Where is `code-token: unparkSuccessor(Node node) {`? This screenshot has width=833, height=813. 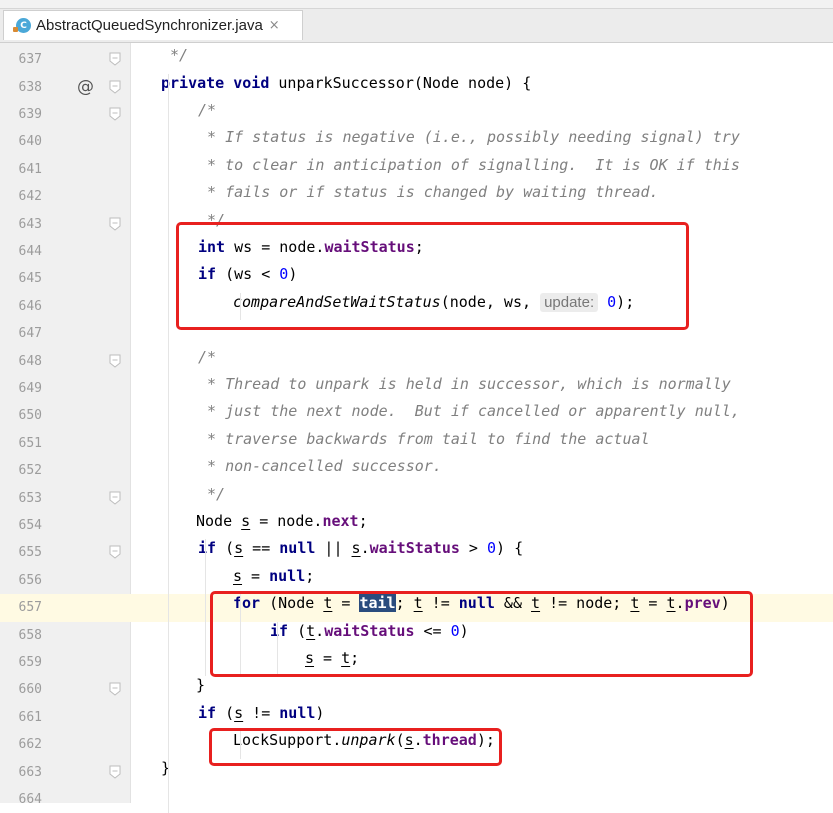
code-token: unparkSuccessor(Node node) { is located at coordinates (400, 82).